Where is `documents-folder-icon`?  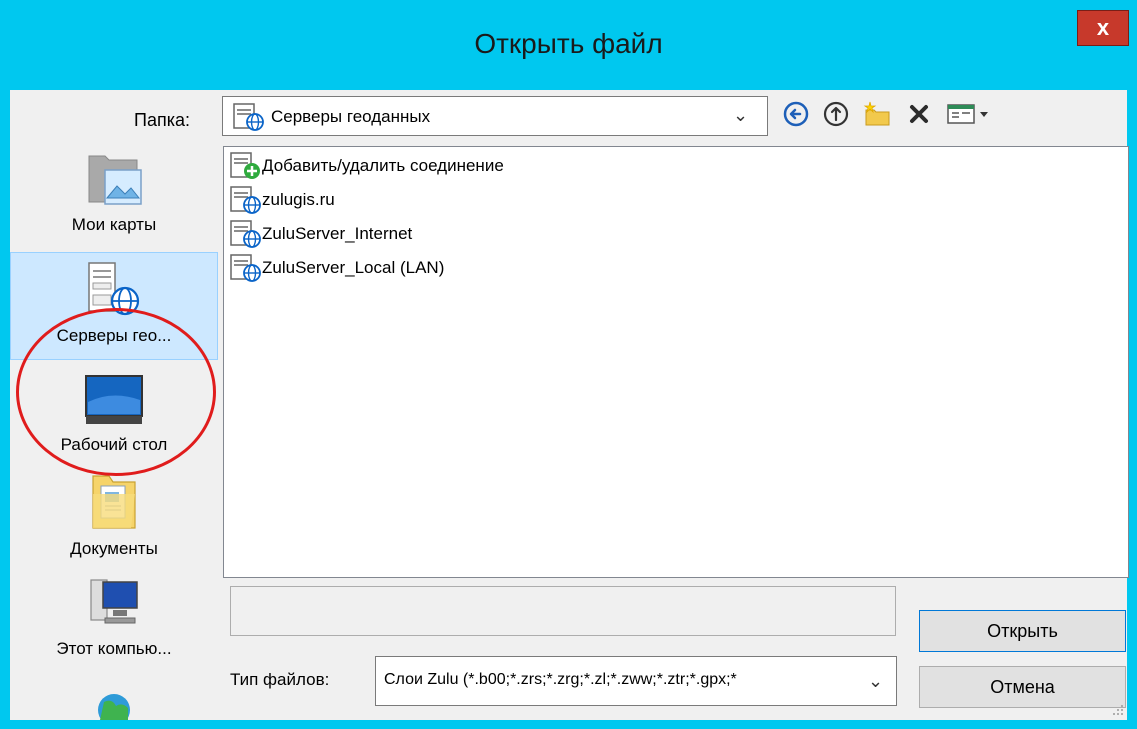
documents-folder-icon is located at coordinates (114, 502).